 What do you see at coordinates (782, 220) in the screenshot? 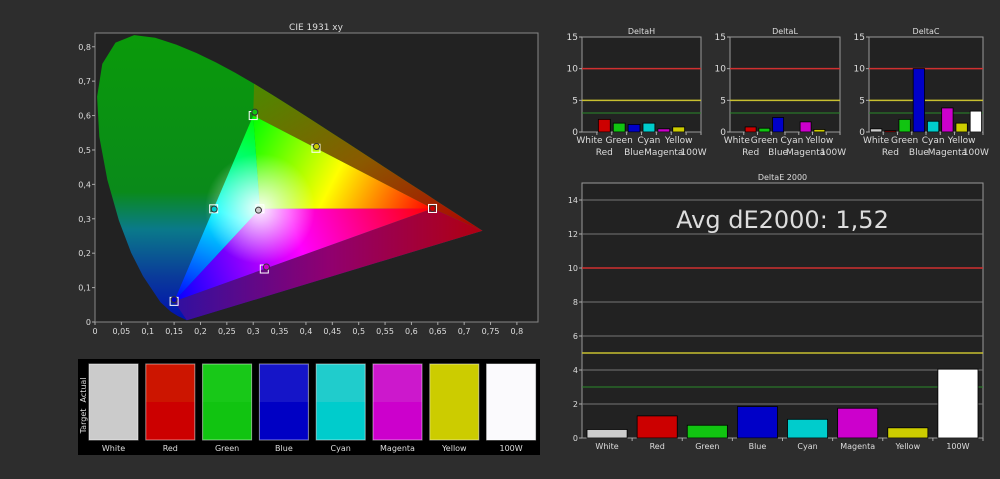
I see `avg-de-annotation: Avg dE2000: 1,52` at bounding box center [782, 220].